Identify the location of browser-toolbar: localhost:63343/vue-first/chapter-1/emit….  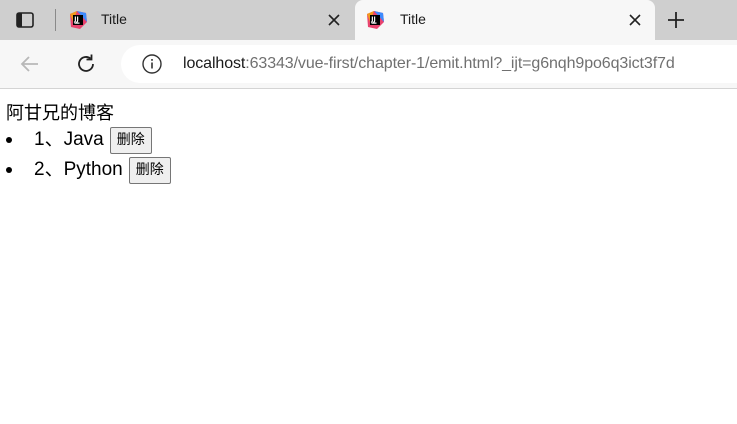
(368, 64).